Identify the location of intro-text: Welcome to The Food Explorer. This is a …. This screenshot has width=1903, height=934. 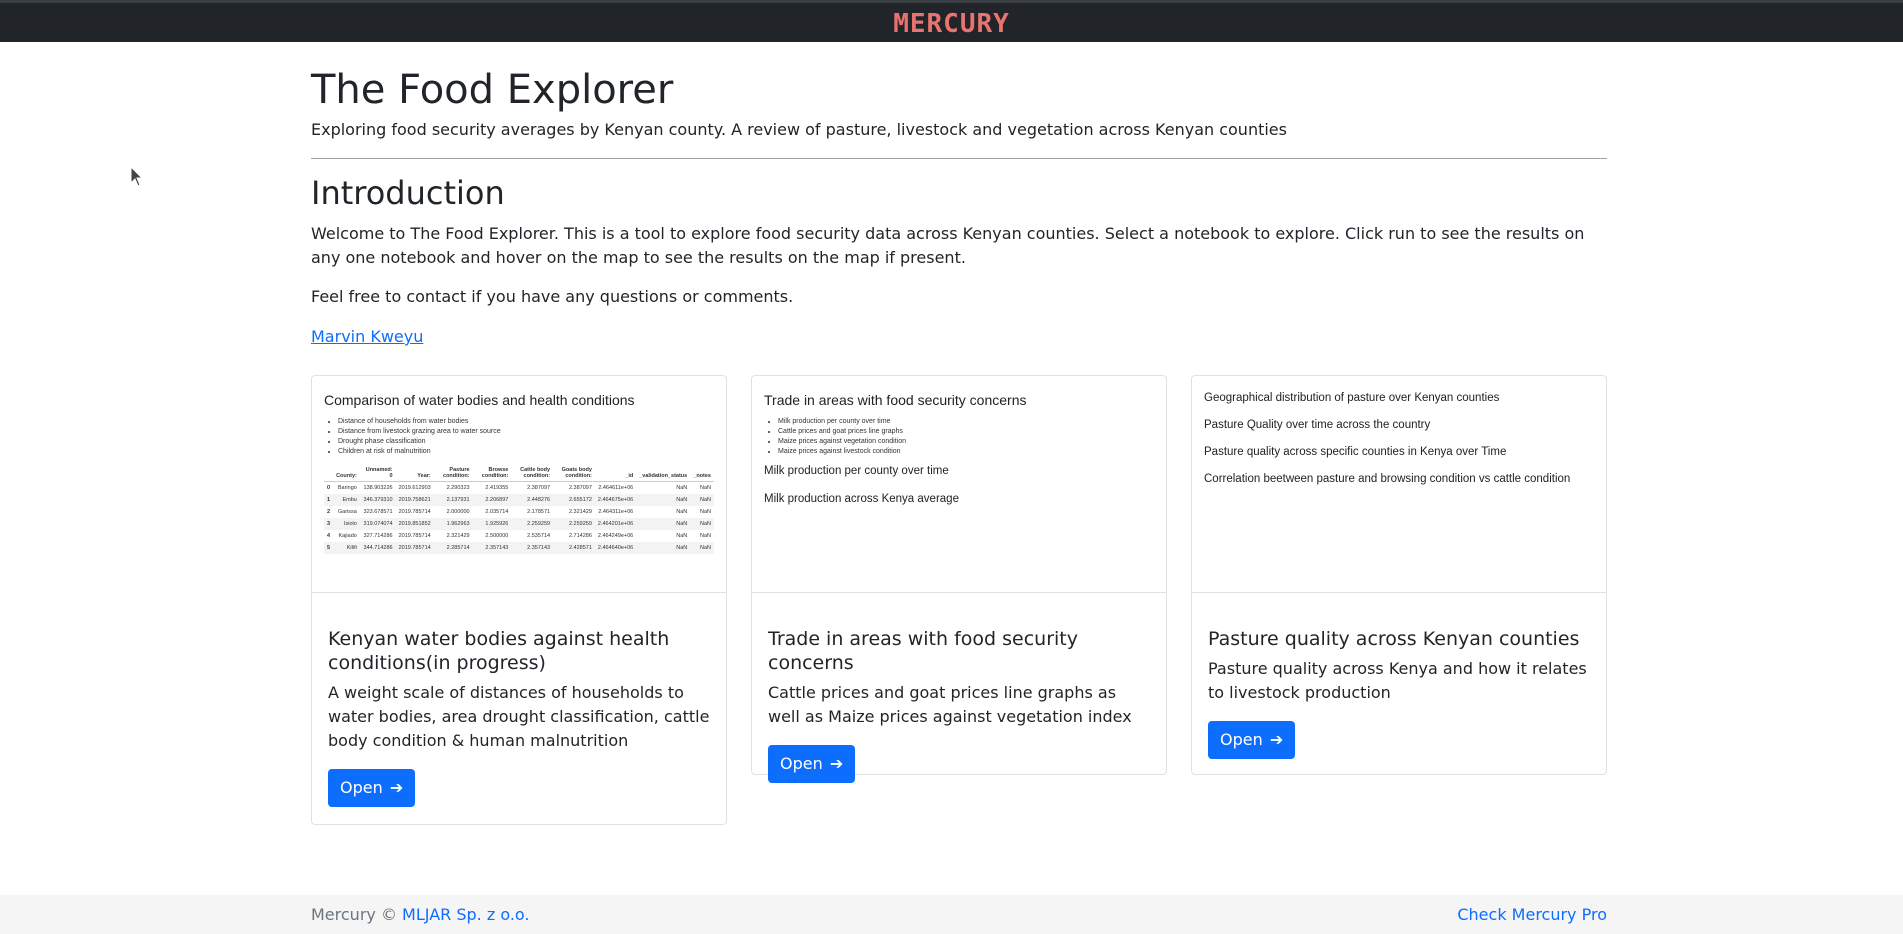
(948, 245).